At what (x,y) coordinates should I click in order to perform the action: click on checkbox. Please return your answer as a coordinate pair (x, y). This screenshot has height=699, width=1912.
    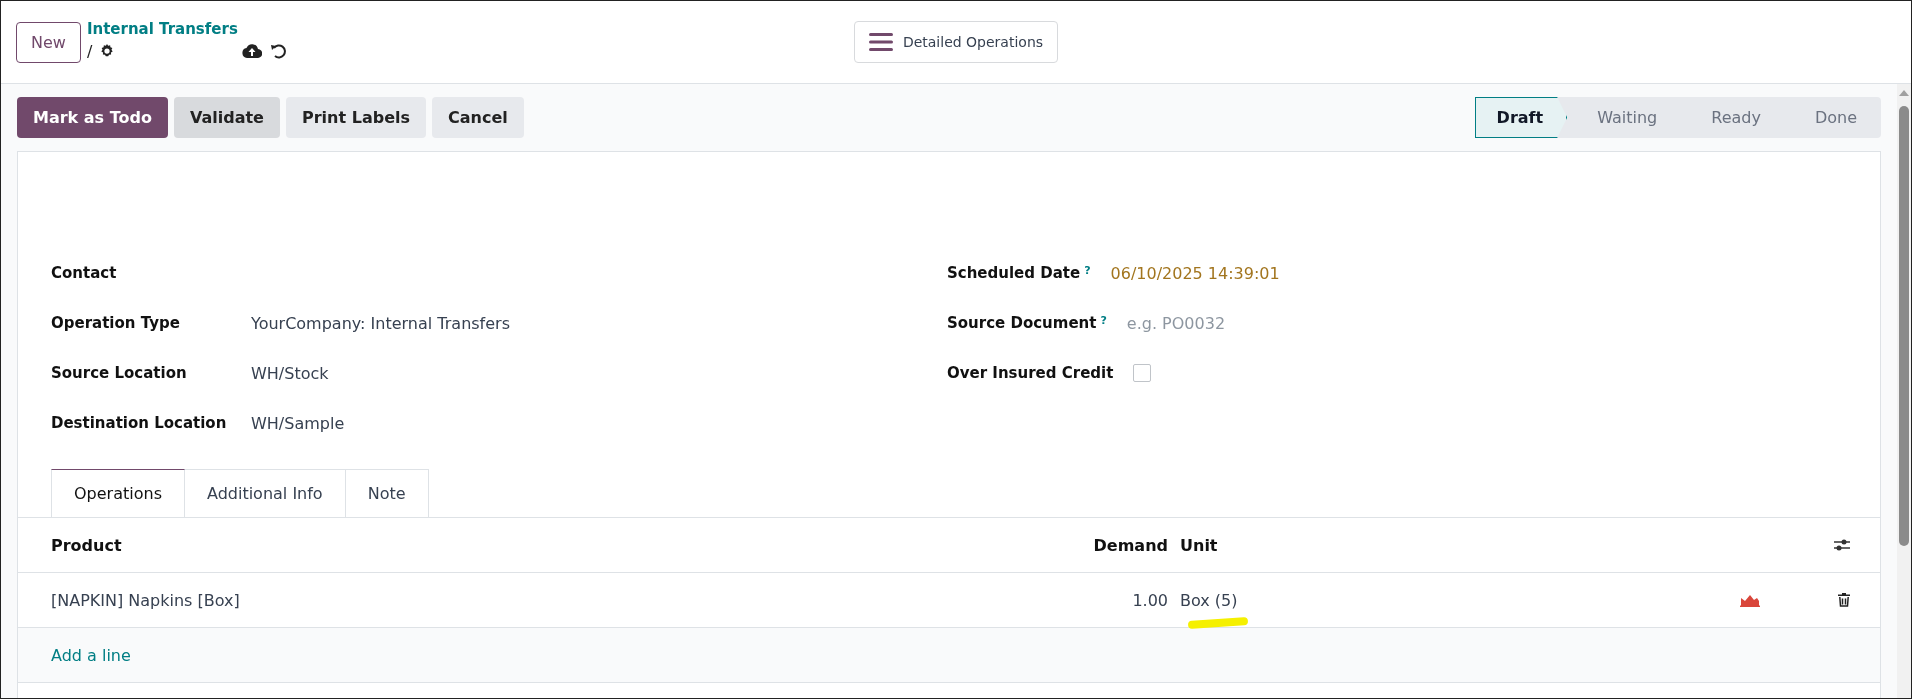
    Looking at the image, I should click on (1142, 373).